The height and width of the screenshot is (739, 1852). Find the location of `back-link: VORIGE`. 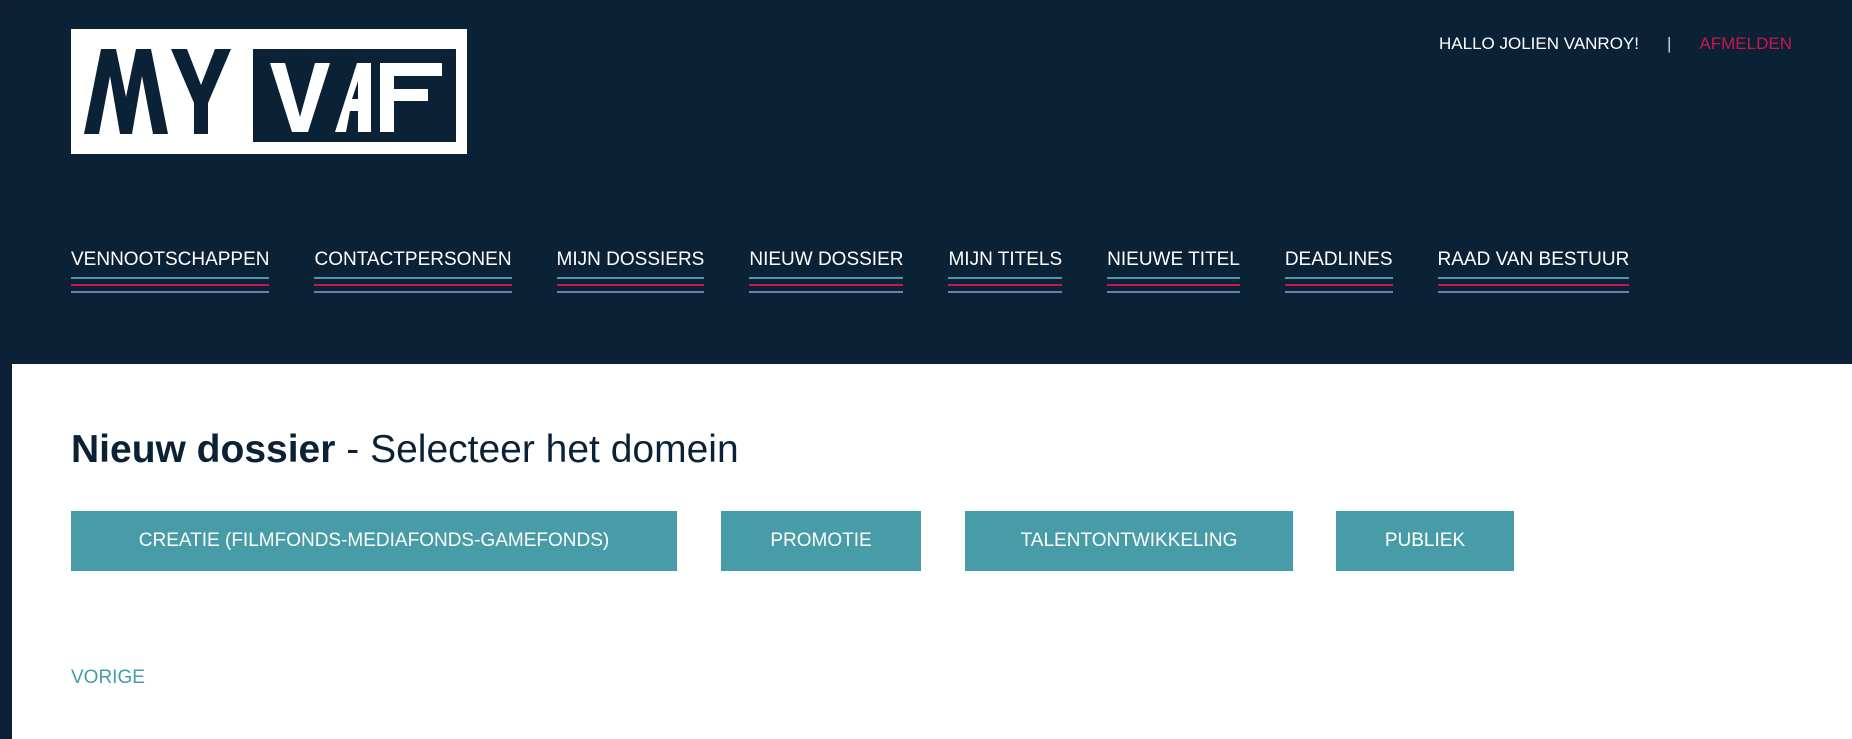

back-link: VORIGE is located at coordinates (108, 678).